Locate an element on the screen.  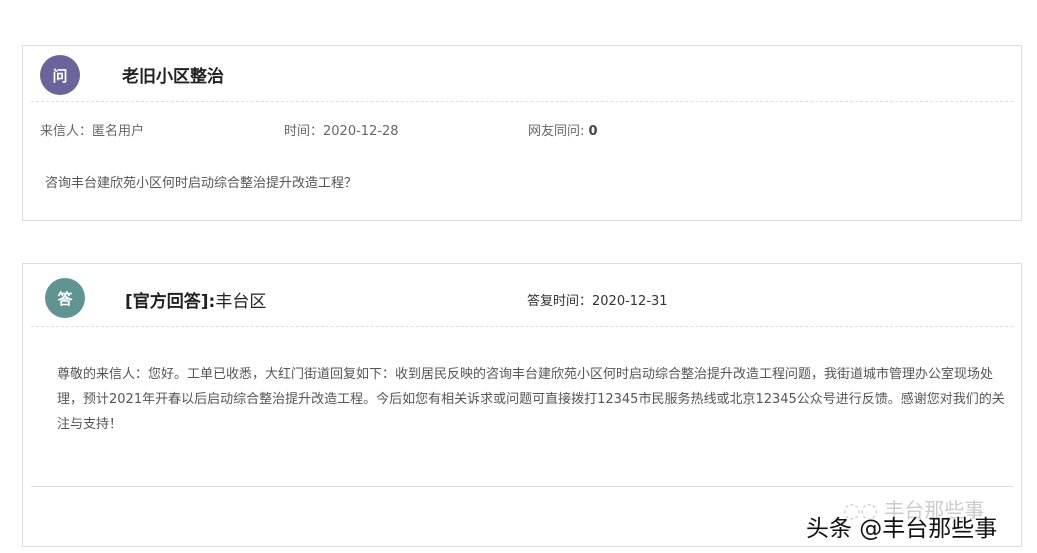
same-question-field: 网友同问: 0 is located at coordinates (563, 129).